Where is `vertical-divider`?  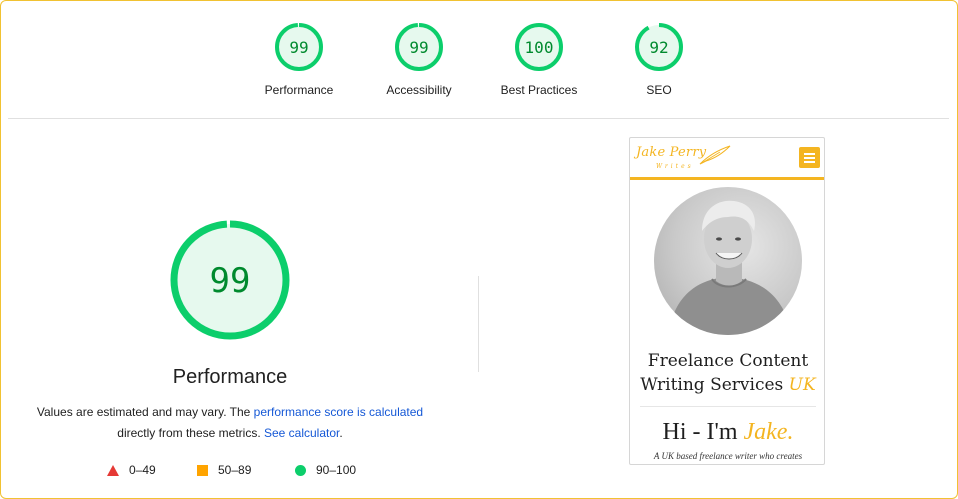 vertical-divider is located at coordinates (478, 324).